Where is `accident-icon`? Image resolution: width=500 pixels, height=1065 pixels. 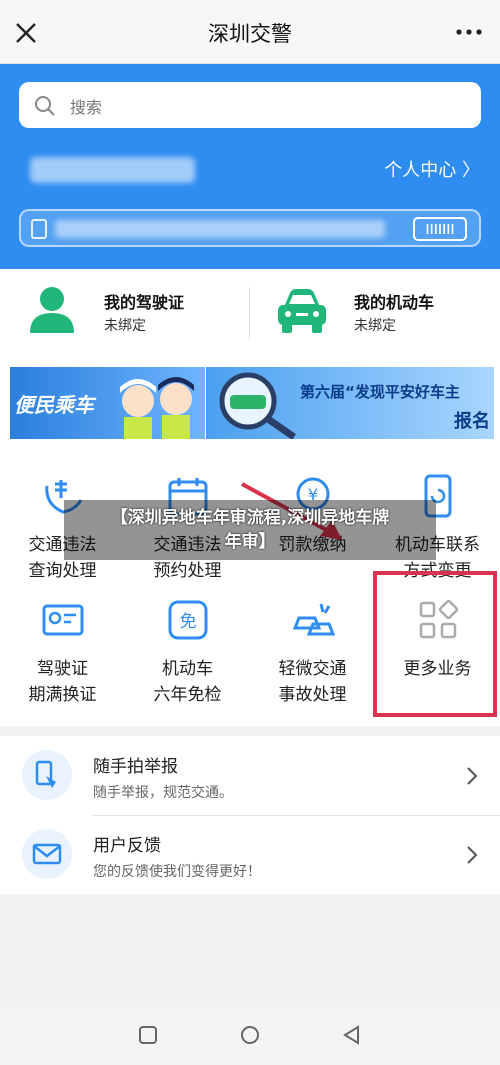
accident-icon is located at coordinates (313, 619).